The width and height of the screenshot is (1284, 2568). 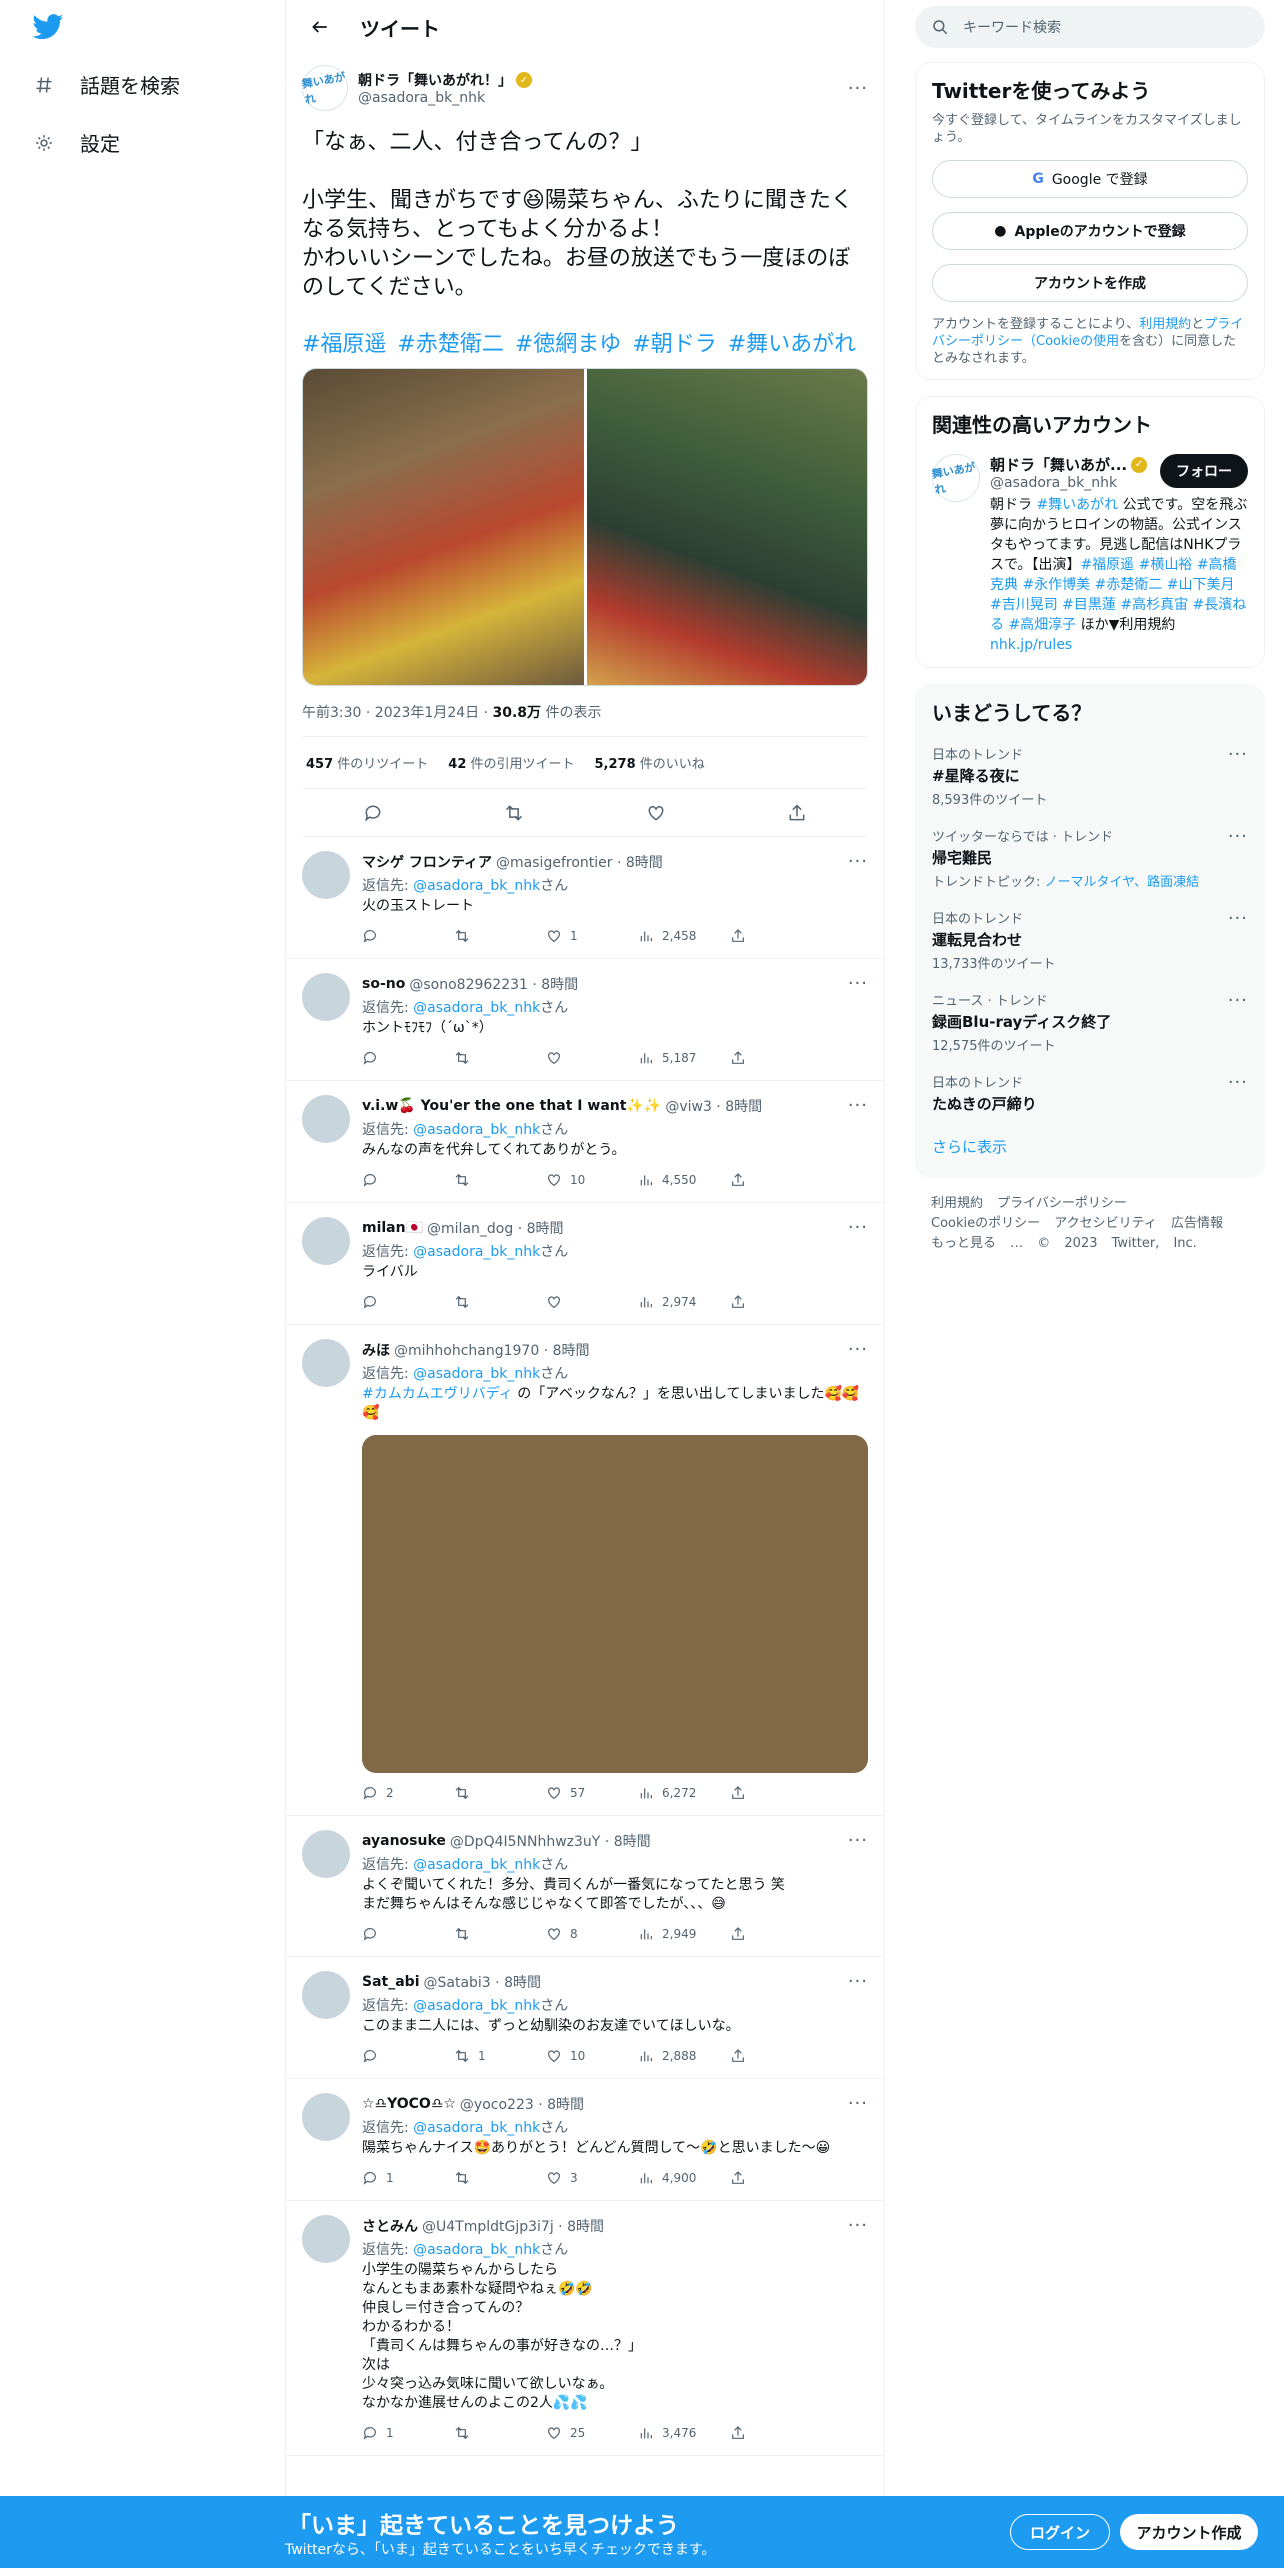 I want to click on reply-author-name: みほ, so click(x=376, y=1350).